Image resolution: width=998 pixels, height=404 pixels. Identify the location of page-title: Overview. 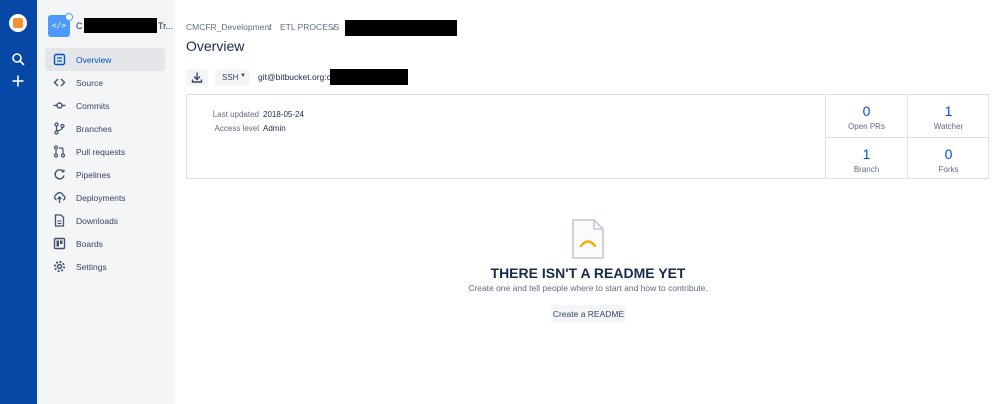
(215, 46).